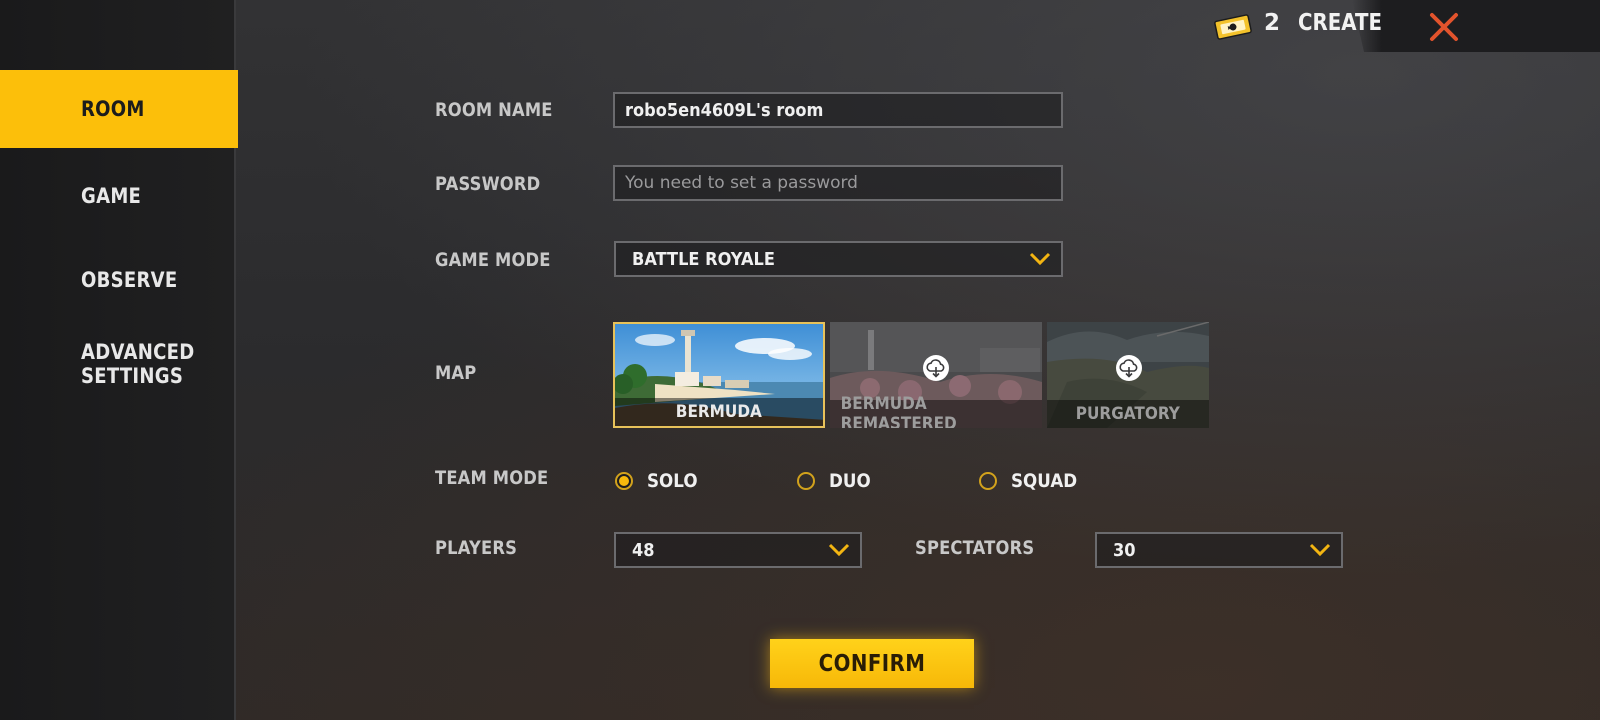  Describe the element at coordinates (624, 481) in the screenshot. I see `radio-selected-icon` at that location.